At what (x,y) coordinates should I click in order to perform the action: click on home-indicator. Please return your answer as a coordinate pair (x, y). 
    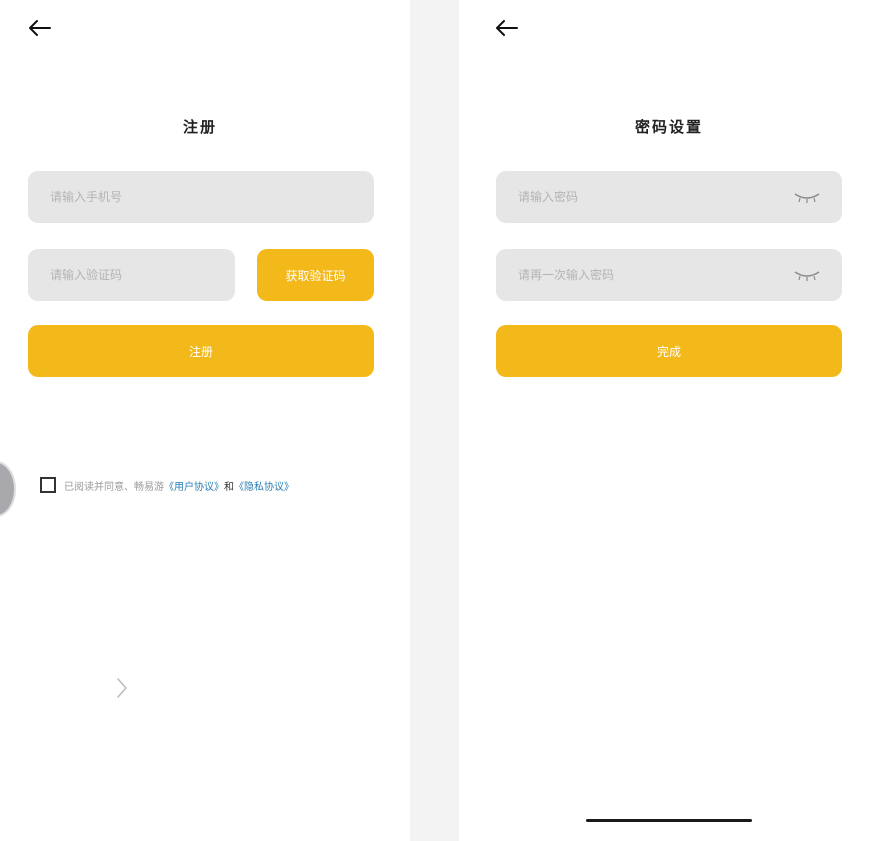
    Looking at the image, I should click on (669, 820).